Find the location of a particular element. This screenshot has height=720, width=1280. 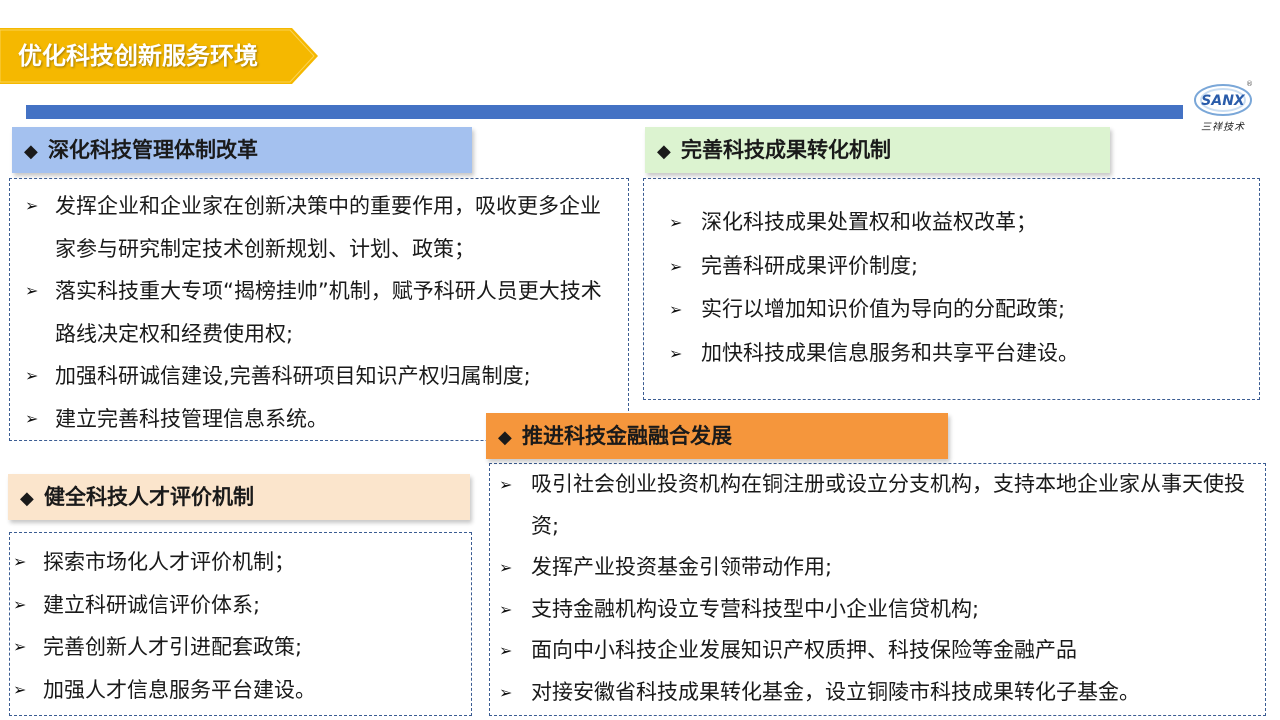

list-item: ➢ 实行以增加知识价值为导向的分配政策; is located at coordinates (959, 310).